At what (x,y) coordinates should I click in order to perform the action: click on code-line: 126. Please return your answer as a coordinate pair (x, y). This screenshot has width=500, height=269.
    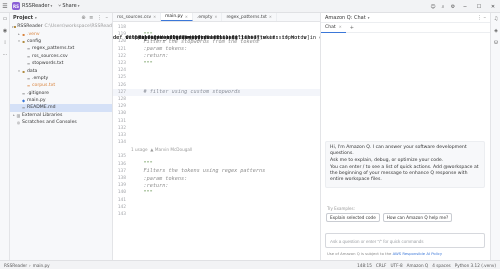
    Looking at the image, I should click on (216, 85).